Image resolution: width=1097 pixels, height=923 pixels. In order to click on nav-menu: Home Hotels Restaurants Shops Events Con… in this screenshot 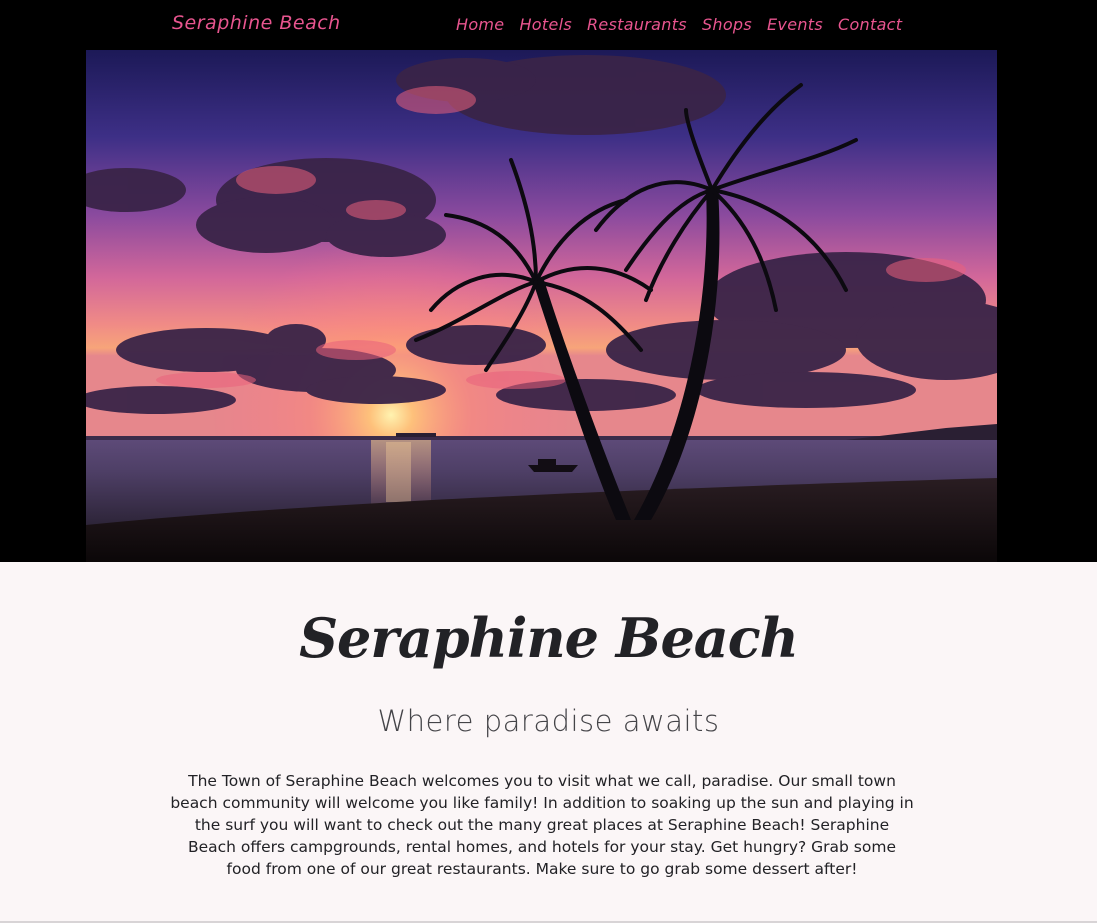, I will do `click(679, 24)`.